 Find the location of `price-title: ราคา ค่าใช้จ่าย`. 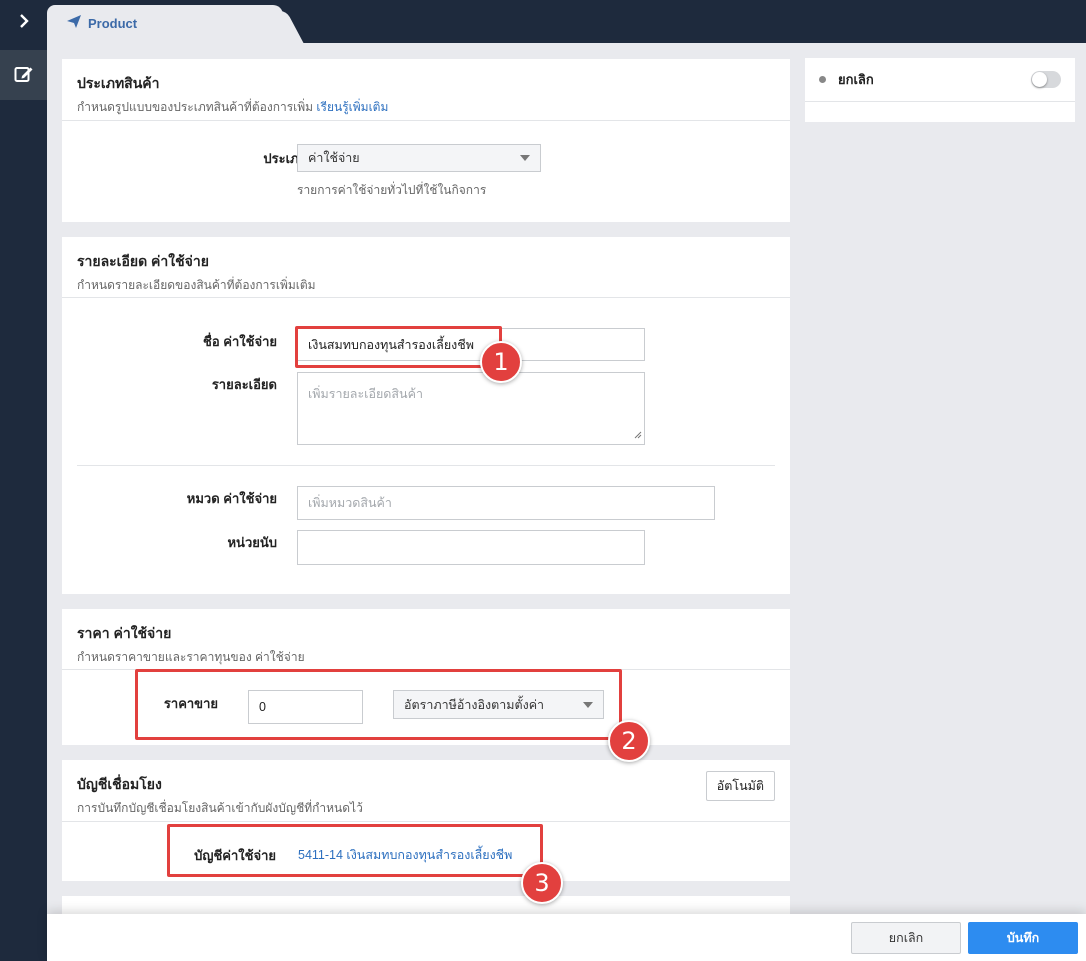

price-title: ราคา ค่าใช้จ่าย is located at coordinates (124, 633).